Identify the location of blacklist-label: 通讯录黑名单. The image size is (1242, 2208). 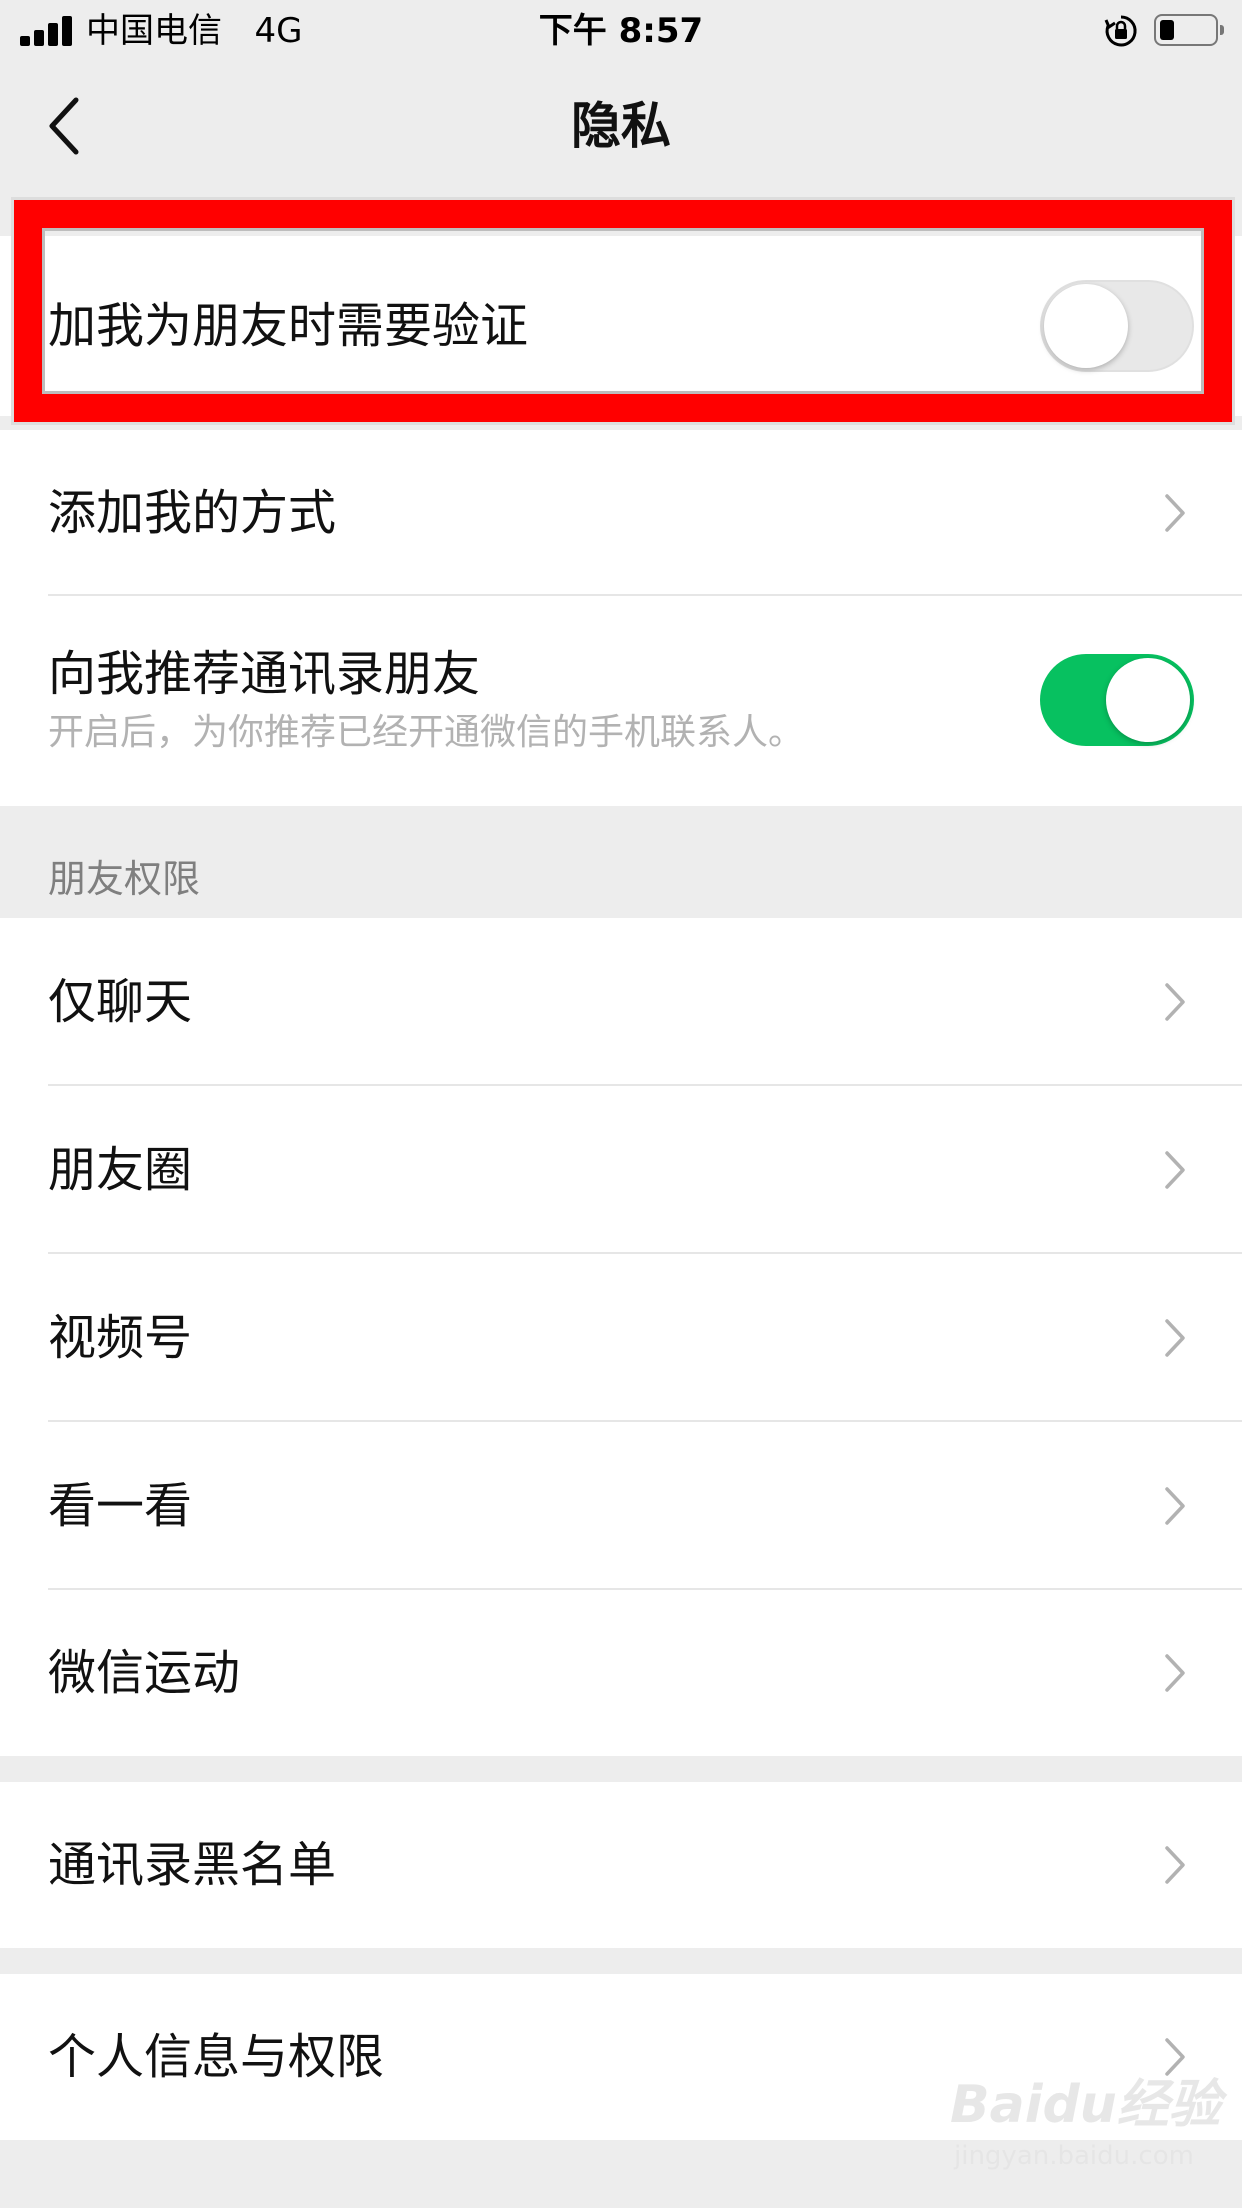
(192, 1865).